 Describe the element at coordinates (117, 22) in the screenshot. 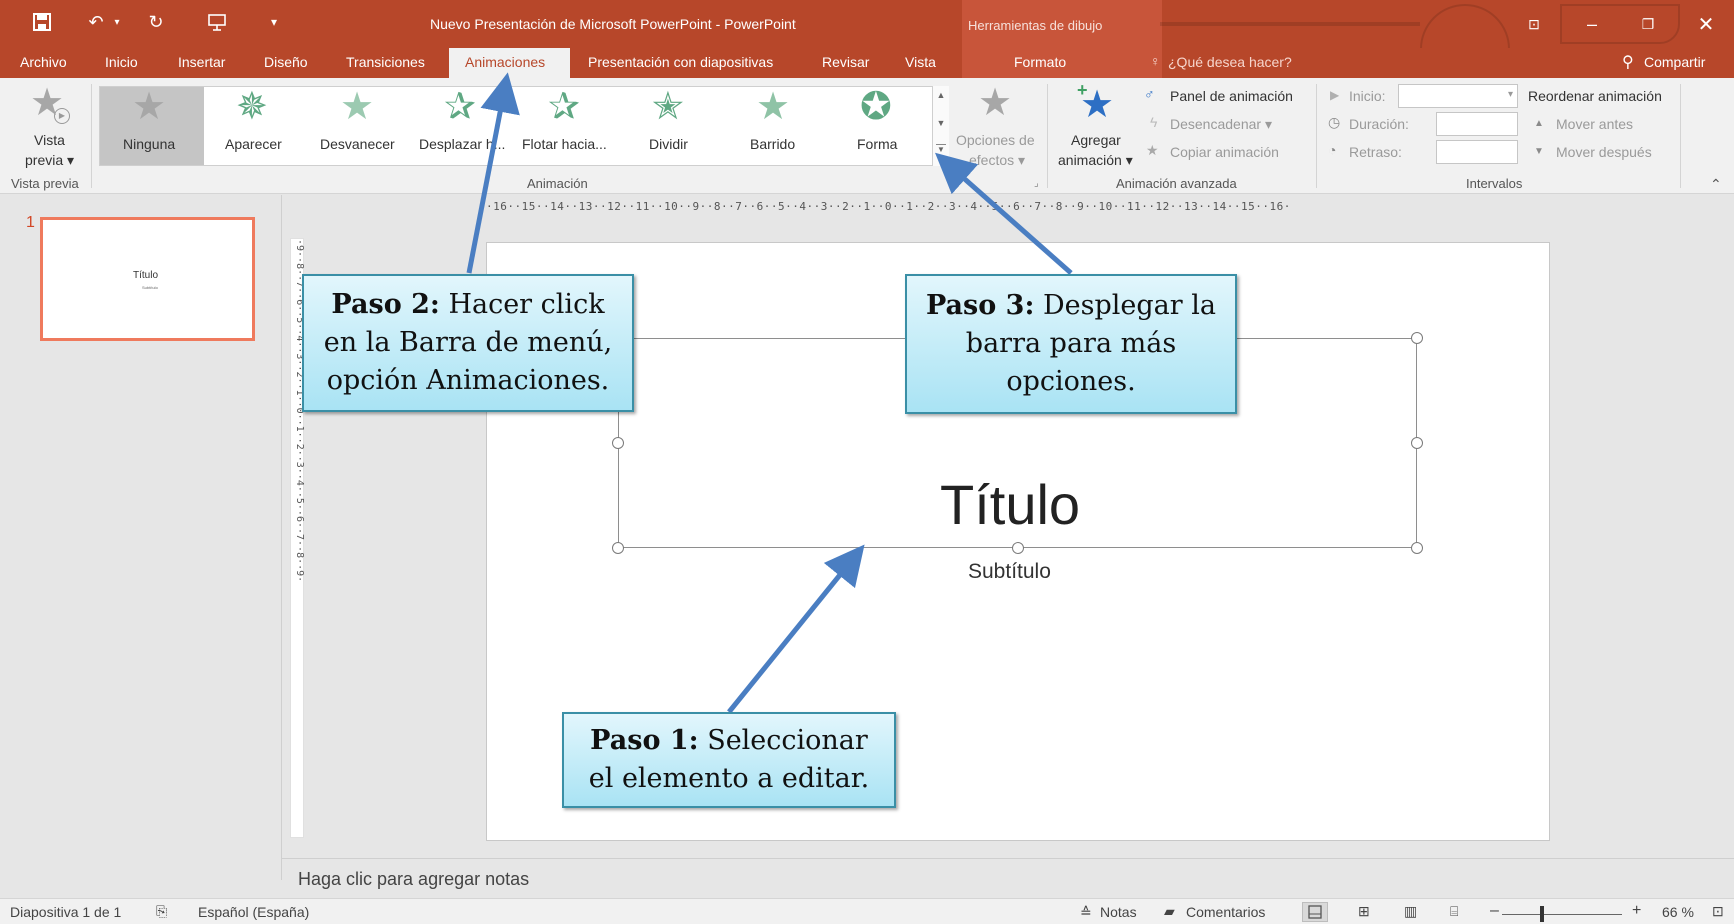

I see `undo-dropdown-icon: ▾` at that location.